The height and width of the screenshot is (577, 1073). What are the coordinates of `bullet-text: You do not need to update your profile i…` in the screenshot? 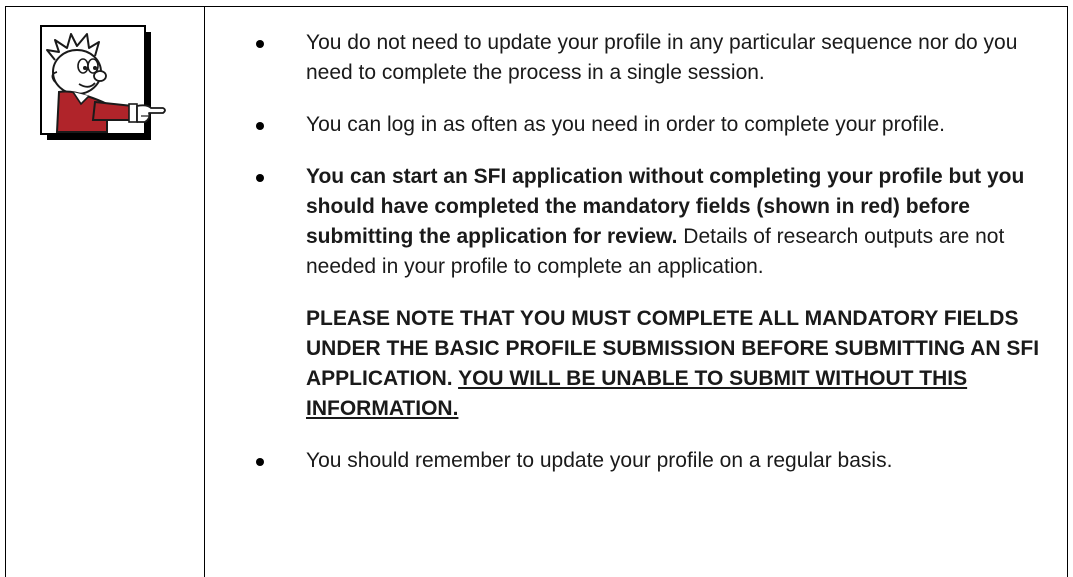 It's located at (662, 57).